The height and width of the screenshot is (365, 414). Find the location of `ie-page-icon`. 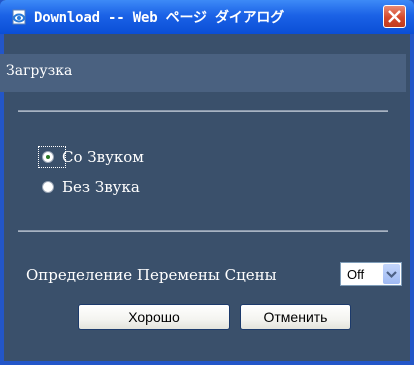

ie-page-icon is located at coordinates (19, 17).